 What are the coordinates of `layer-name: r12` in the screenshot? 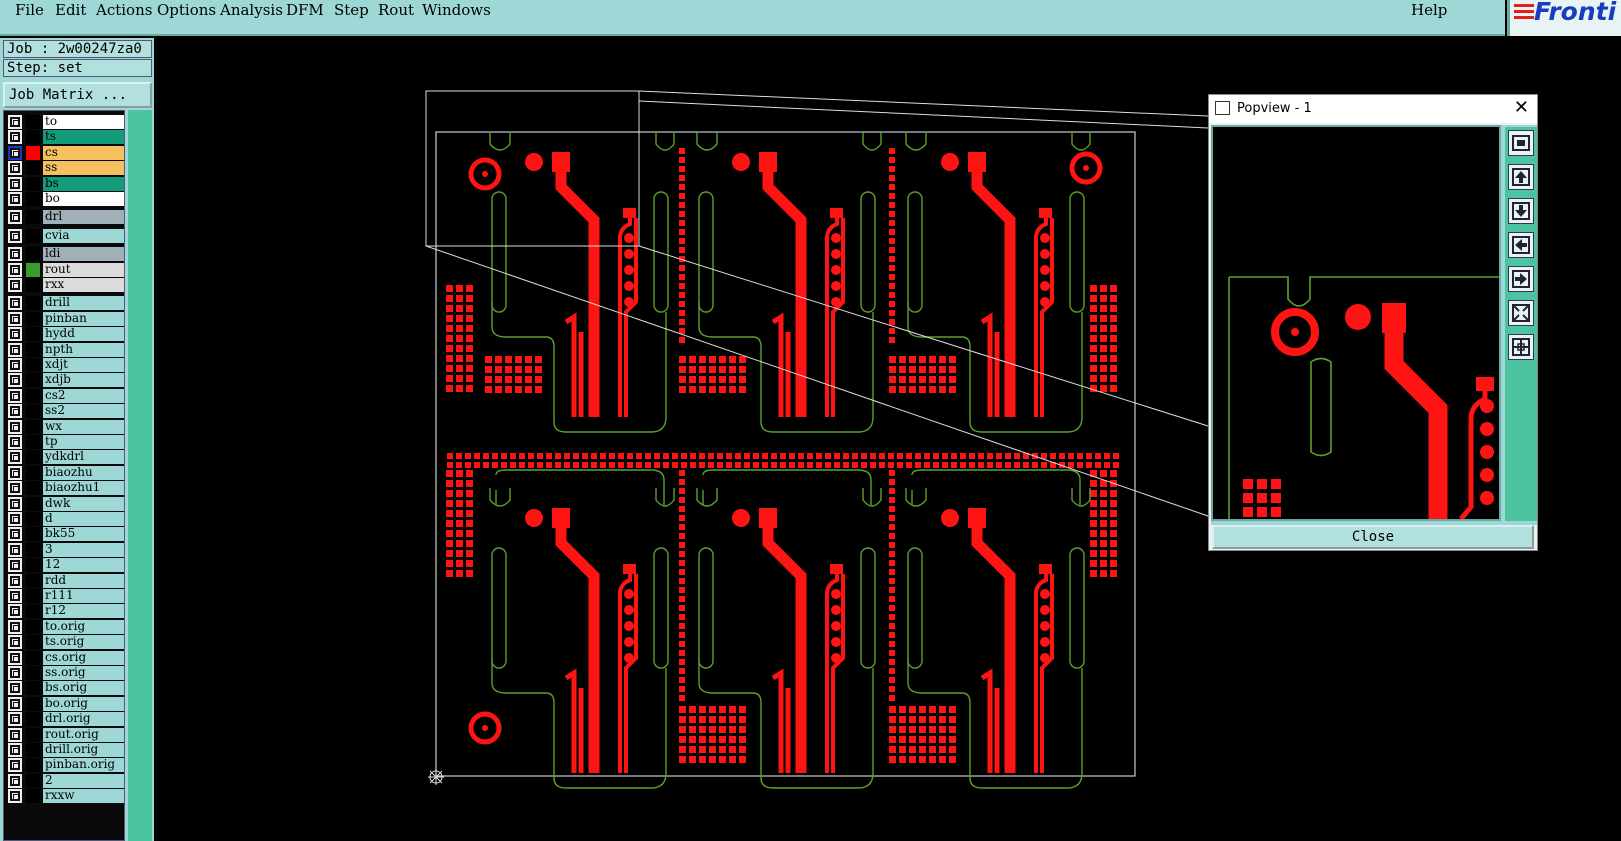 It's located at (83, 611).